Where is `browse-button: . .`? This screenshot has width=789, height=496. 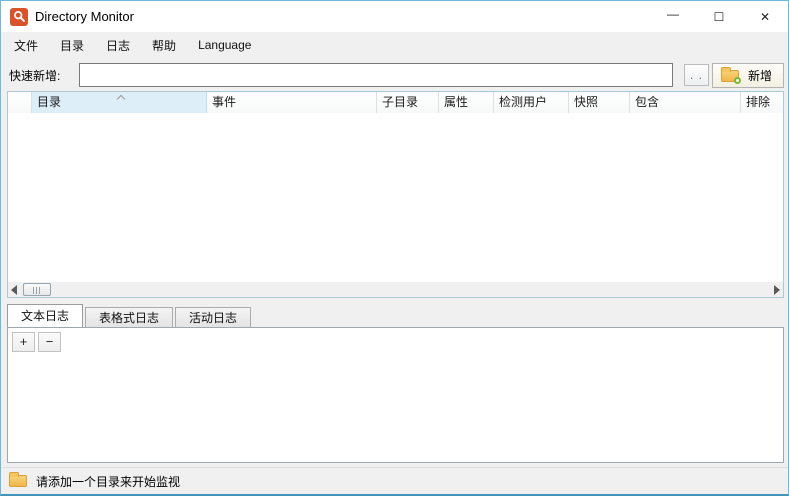 browse-button: . . is located at coordinates (696, 75).